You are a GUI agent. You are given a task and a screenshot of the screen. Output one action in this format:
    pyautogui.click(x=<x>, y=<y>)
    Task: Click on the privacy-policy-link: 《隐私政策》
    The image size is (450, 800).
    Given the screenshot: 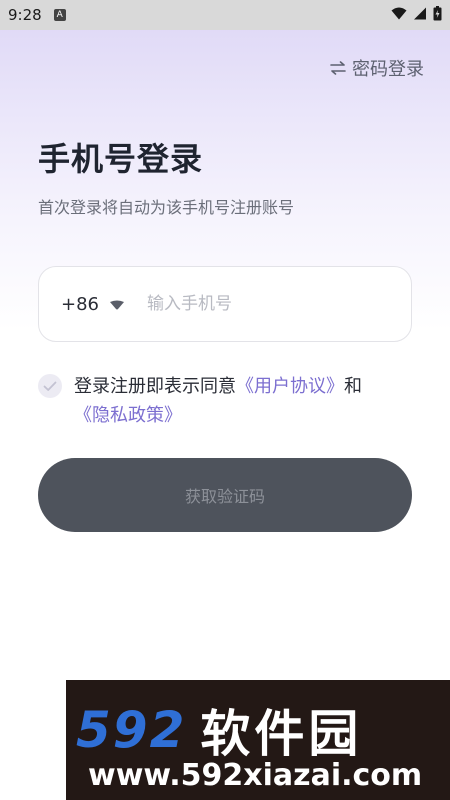 What is the action you would take?
    pyautogui.click(x=128, y=415)
    